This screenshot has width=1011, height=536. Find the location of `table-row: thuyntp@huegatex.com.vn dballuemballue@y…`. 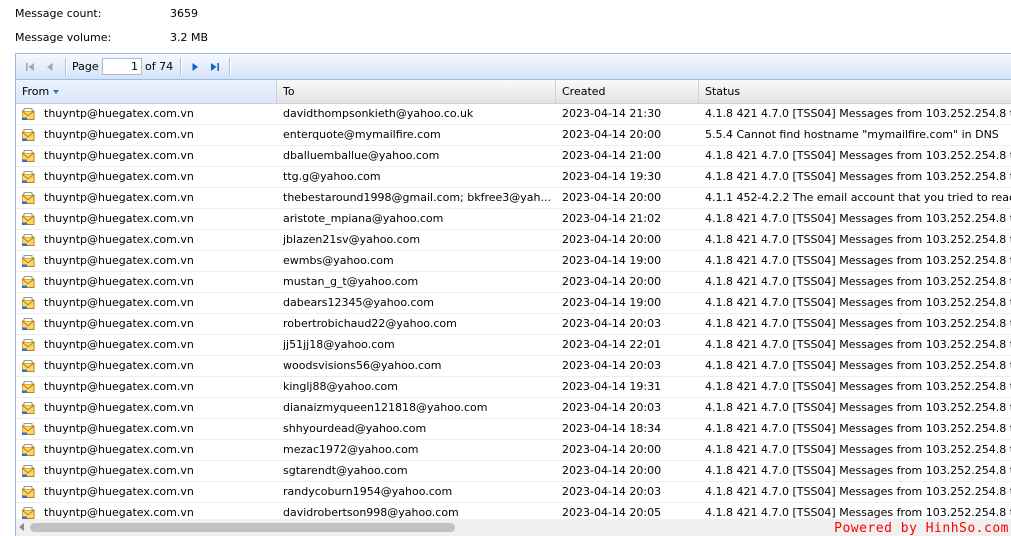

table-row: thuyntp@huegatex.com.vn dballuemballue@y… is located at coordinates (513, 156).